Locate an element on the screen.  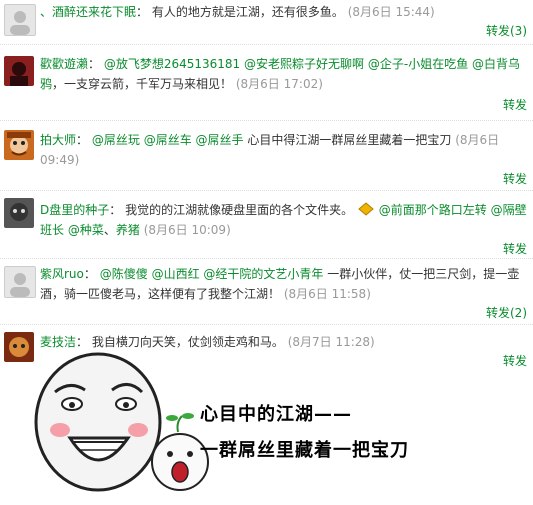
timestamp: (8月6日 11:58) is located at coordinates (327, 294).